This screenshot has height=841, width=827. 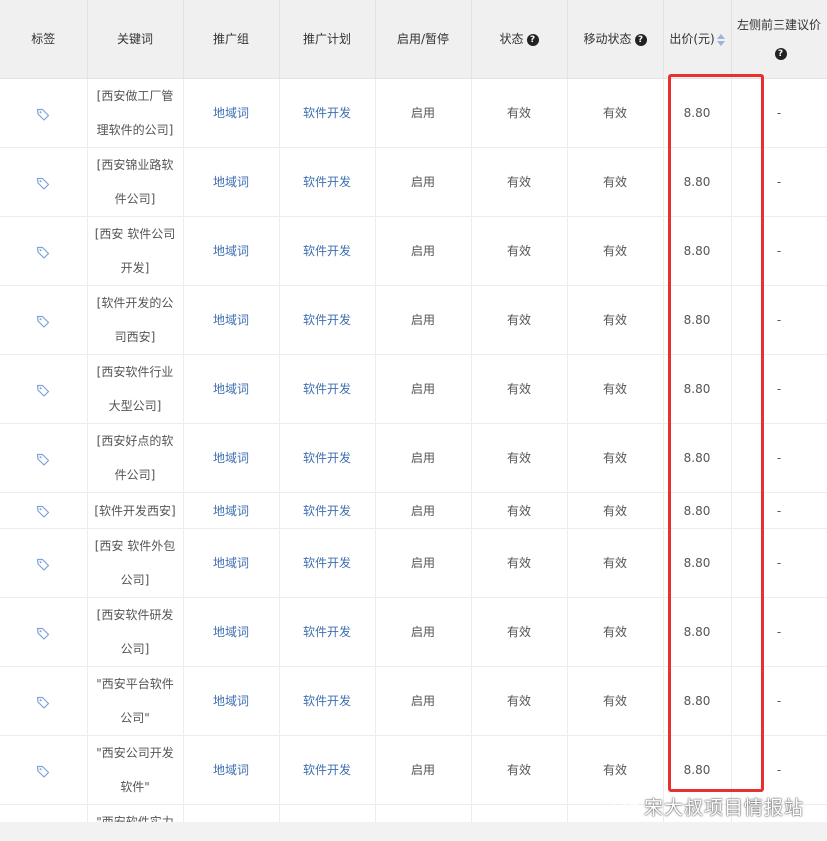 I want to click on header-suggest: 左侧前三建议价?, so click(x=779, y=39).